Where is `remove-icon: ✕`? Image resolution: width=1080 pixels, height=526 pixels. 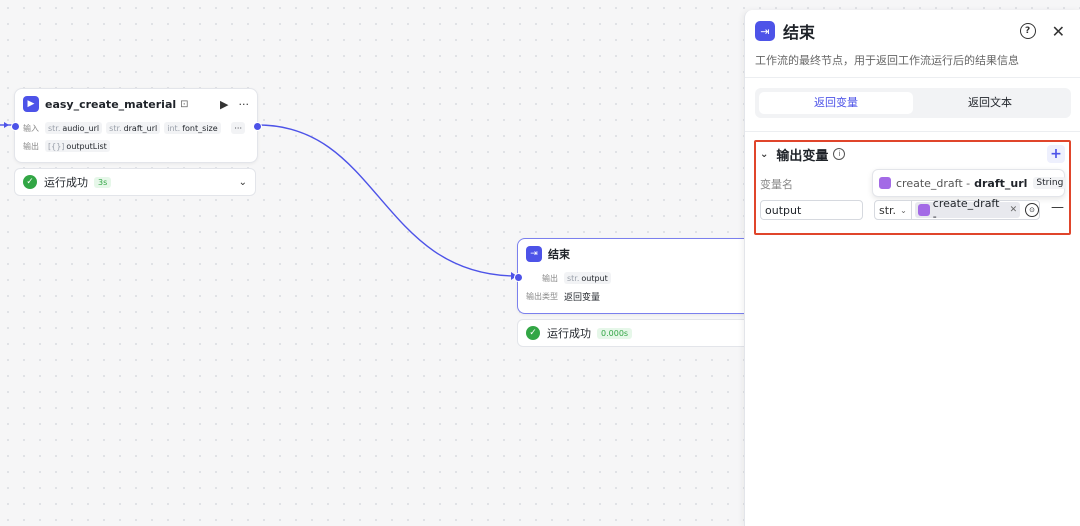
remove-icon: ✕ is located at coordinates (1014, 210).